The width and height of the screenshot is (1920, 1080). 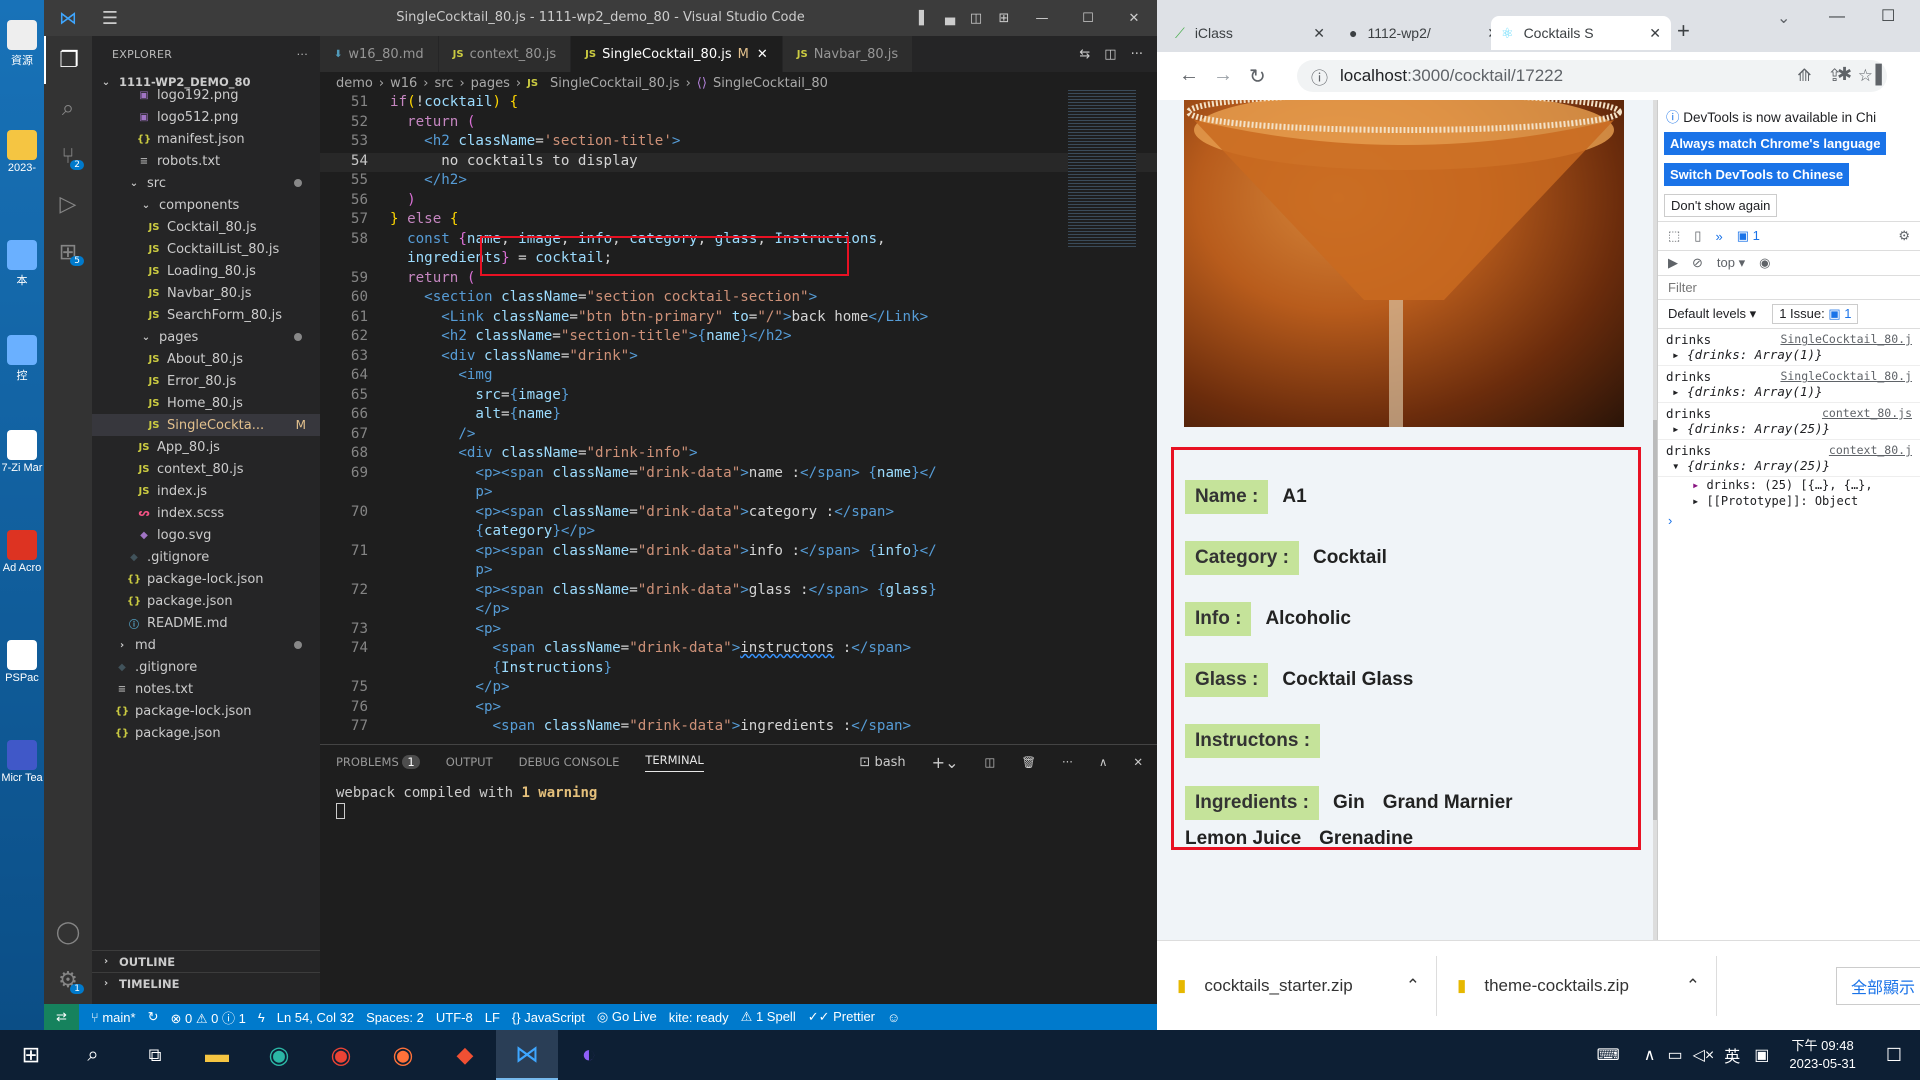 What do you see at coordinates (589, 1055) in the screenshot?
I see `app-icon: ◐` at bounding box center [589, 1055].